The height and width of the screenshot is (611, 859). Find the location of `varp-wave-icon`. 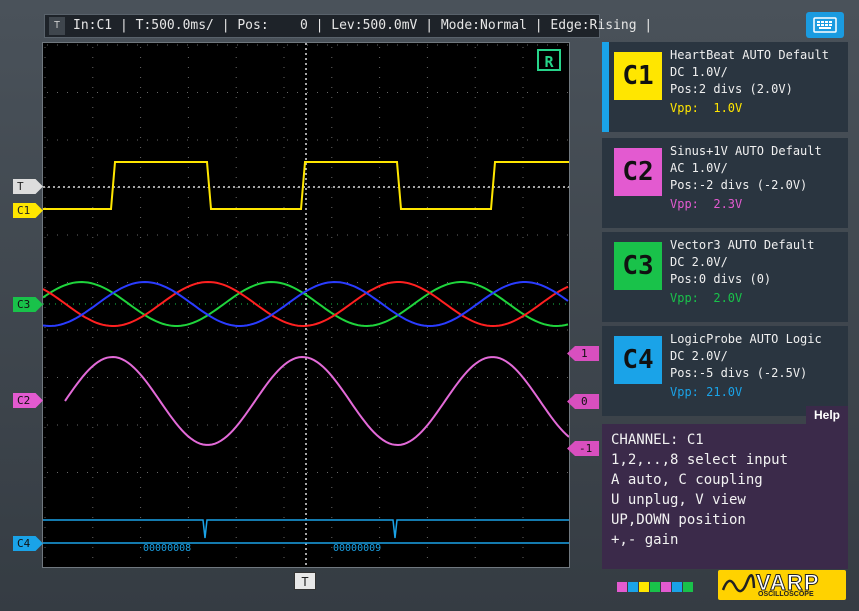

varp-wave-icon is located at coordinates (738, 583).